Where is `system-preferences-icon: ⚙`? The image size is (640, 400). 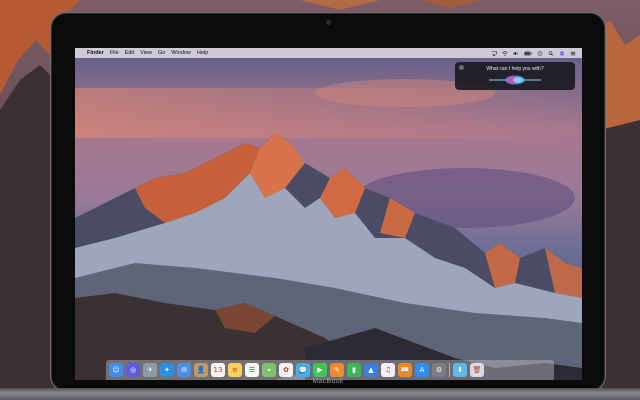 system-preferences-icon: ⚙ is located at coordinates (439, 370).